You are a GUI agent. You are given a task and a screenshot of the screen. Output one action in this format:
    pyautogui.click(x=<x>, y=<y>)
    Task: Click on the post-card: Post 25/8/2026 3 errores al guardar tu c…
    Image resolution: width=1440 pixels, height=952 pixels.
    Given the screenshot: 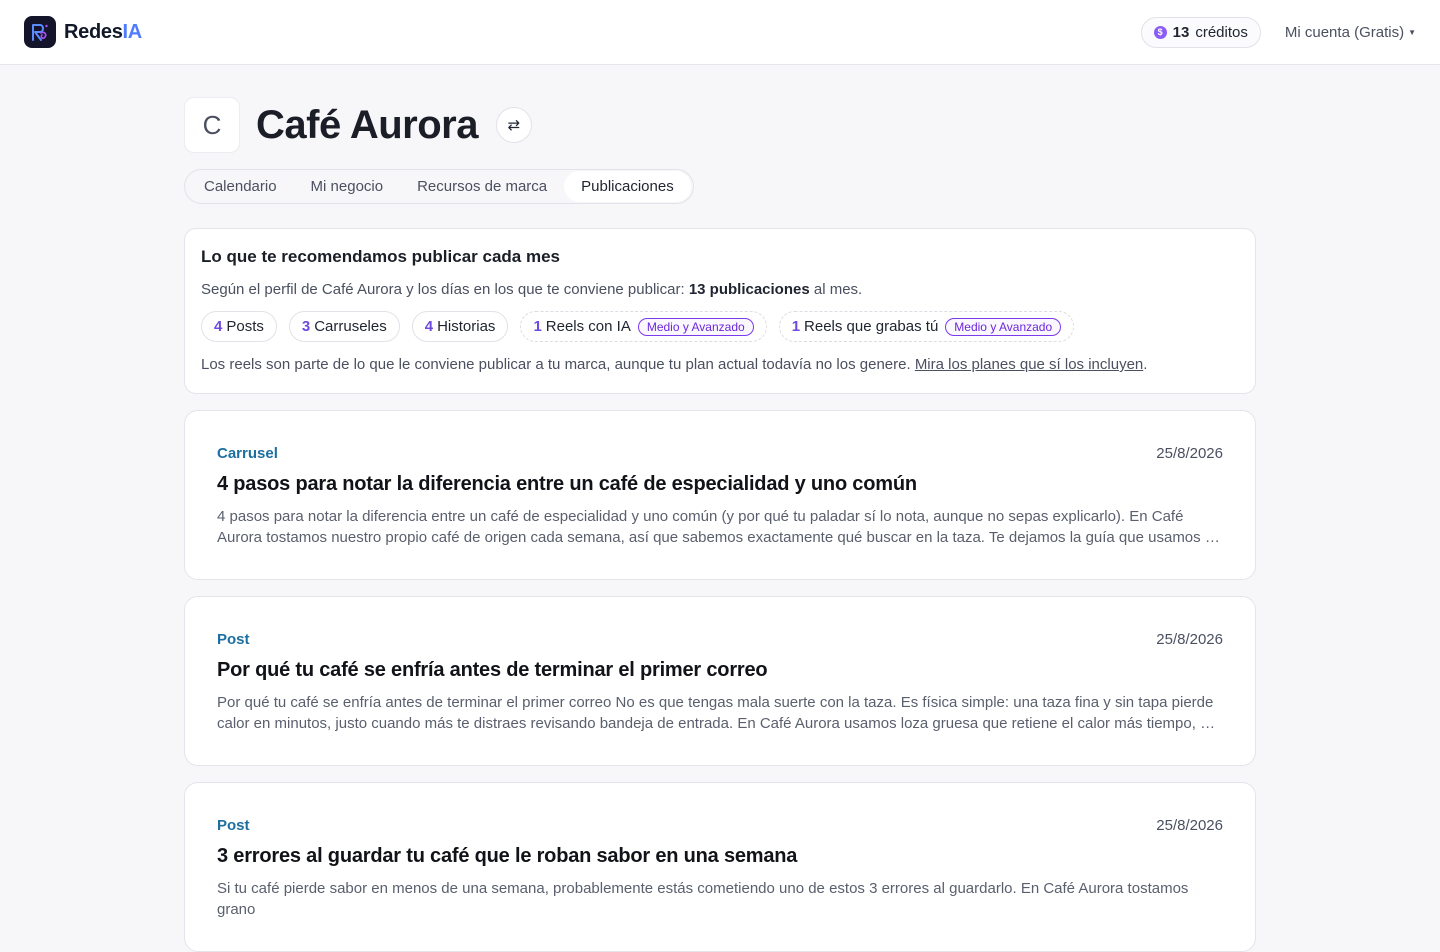 What is the action you would take?
    pyautogui.click(x=720, y=867)
    